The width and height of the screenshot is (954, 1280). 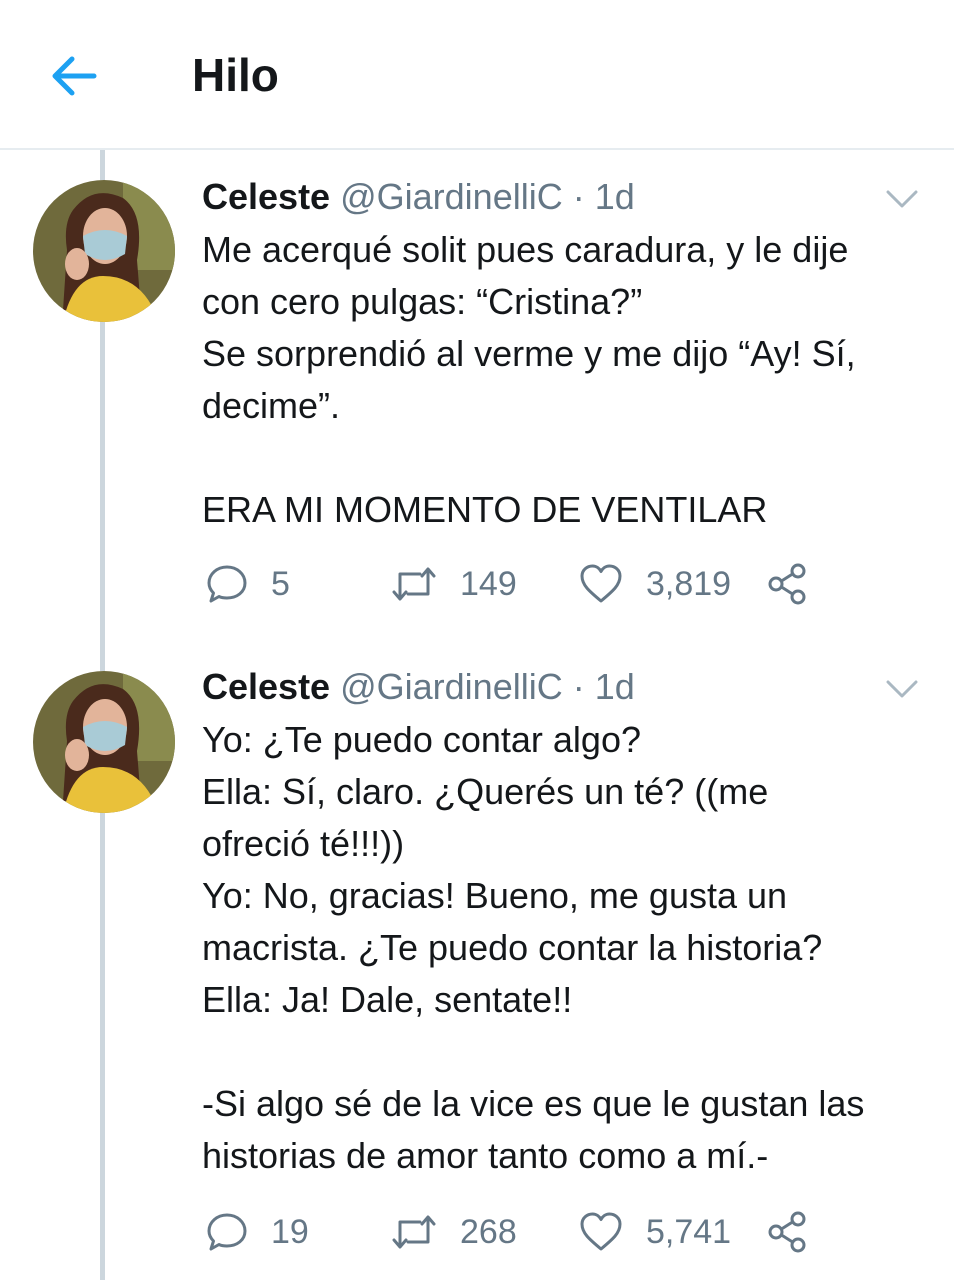 What do you see at coordinates (247, 584) in the screenshot?
I see `reply-button: 5` at bounding box center [247, 584].